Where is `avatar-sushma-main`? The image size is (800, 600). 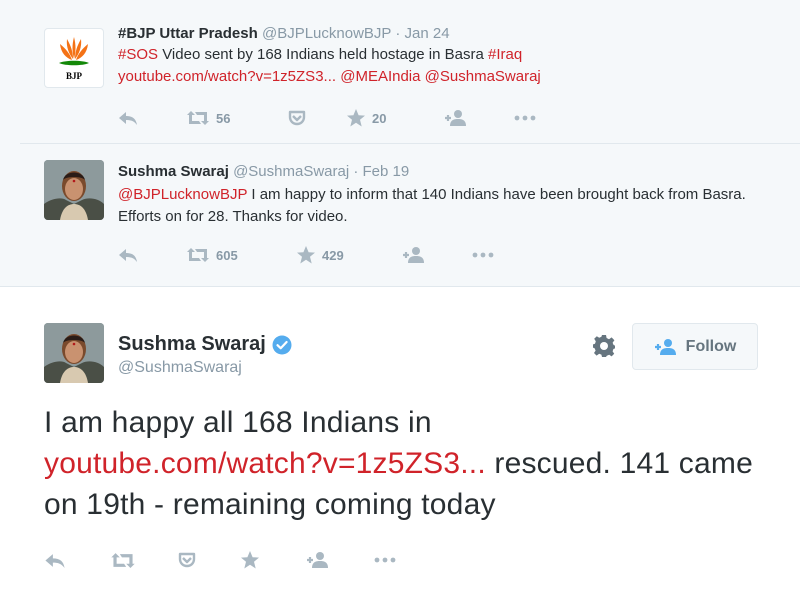
avatar-sushma-main is located at coordinates (74, 353).